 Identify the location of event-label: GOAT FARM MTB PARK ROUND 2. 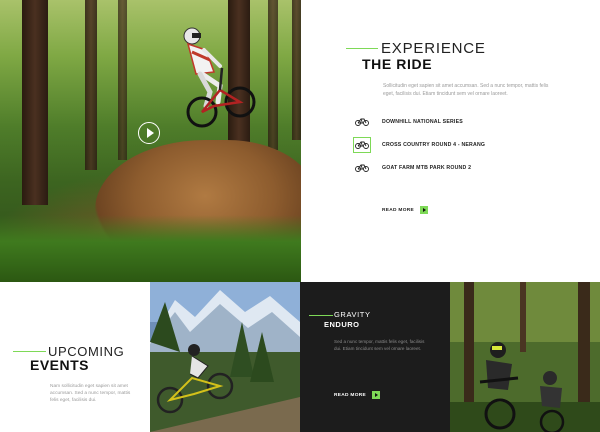
(427, 167).